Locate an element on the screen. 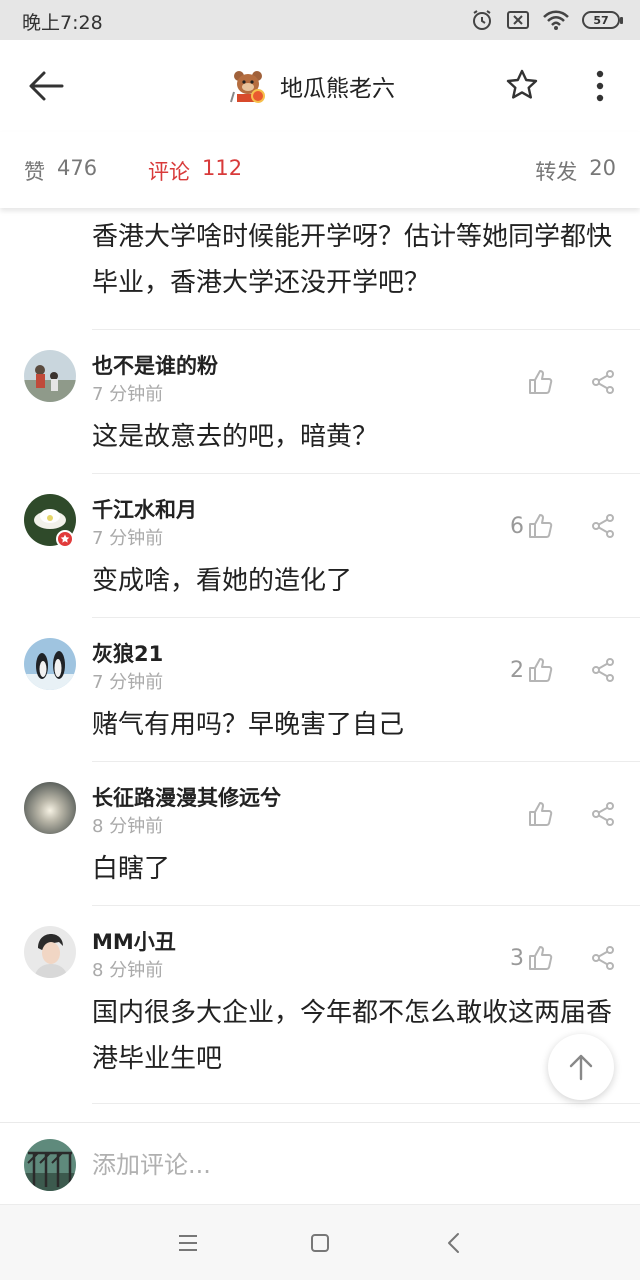  more-vertical-icon is located at coordinates (600, 86).